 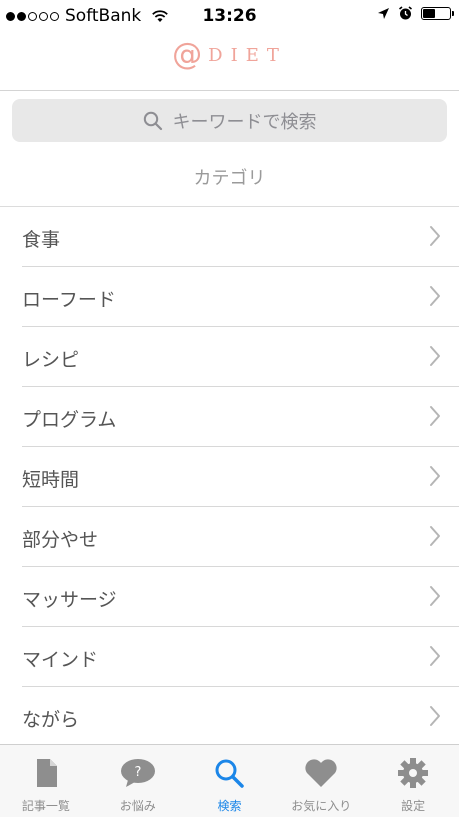 I want to click on heart-icon, so click(x=321, y=773).